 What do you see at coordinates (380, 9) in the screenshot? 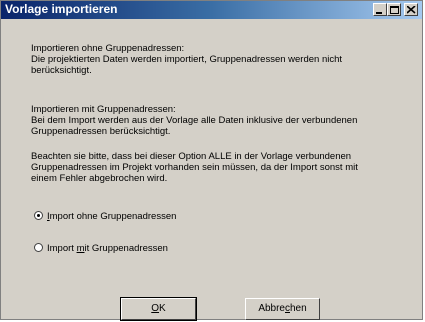
I see `minimize-button` at bounding box center [380, 9].